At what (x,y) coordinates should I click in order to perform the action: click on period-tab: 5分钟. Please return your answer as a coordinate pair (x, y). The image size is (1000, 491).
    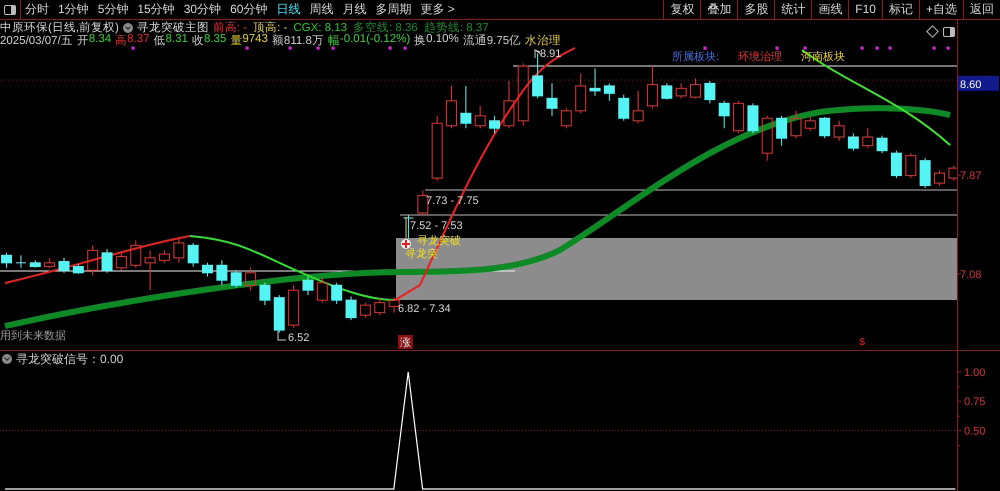
    Looking at the image, I should click on (113, 9).